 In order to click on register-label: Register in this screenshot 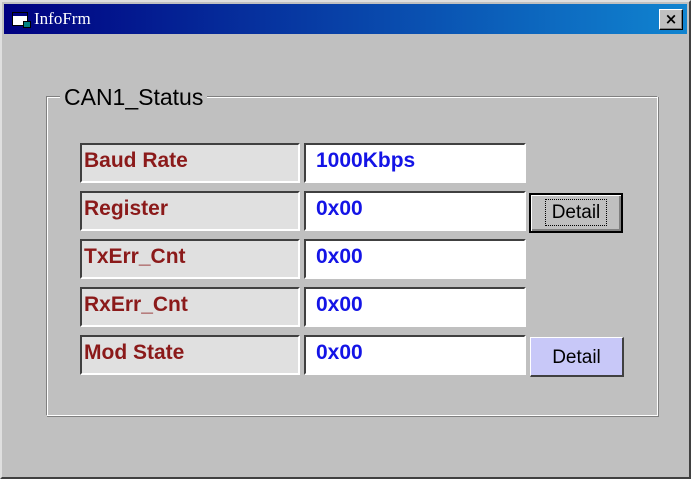, I will do `click(190, 211)`.